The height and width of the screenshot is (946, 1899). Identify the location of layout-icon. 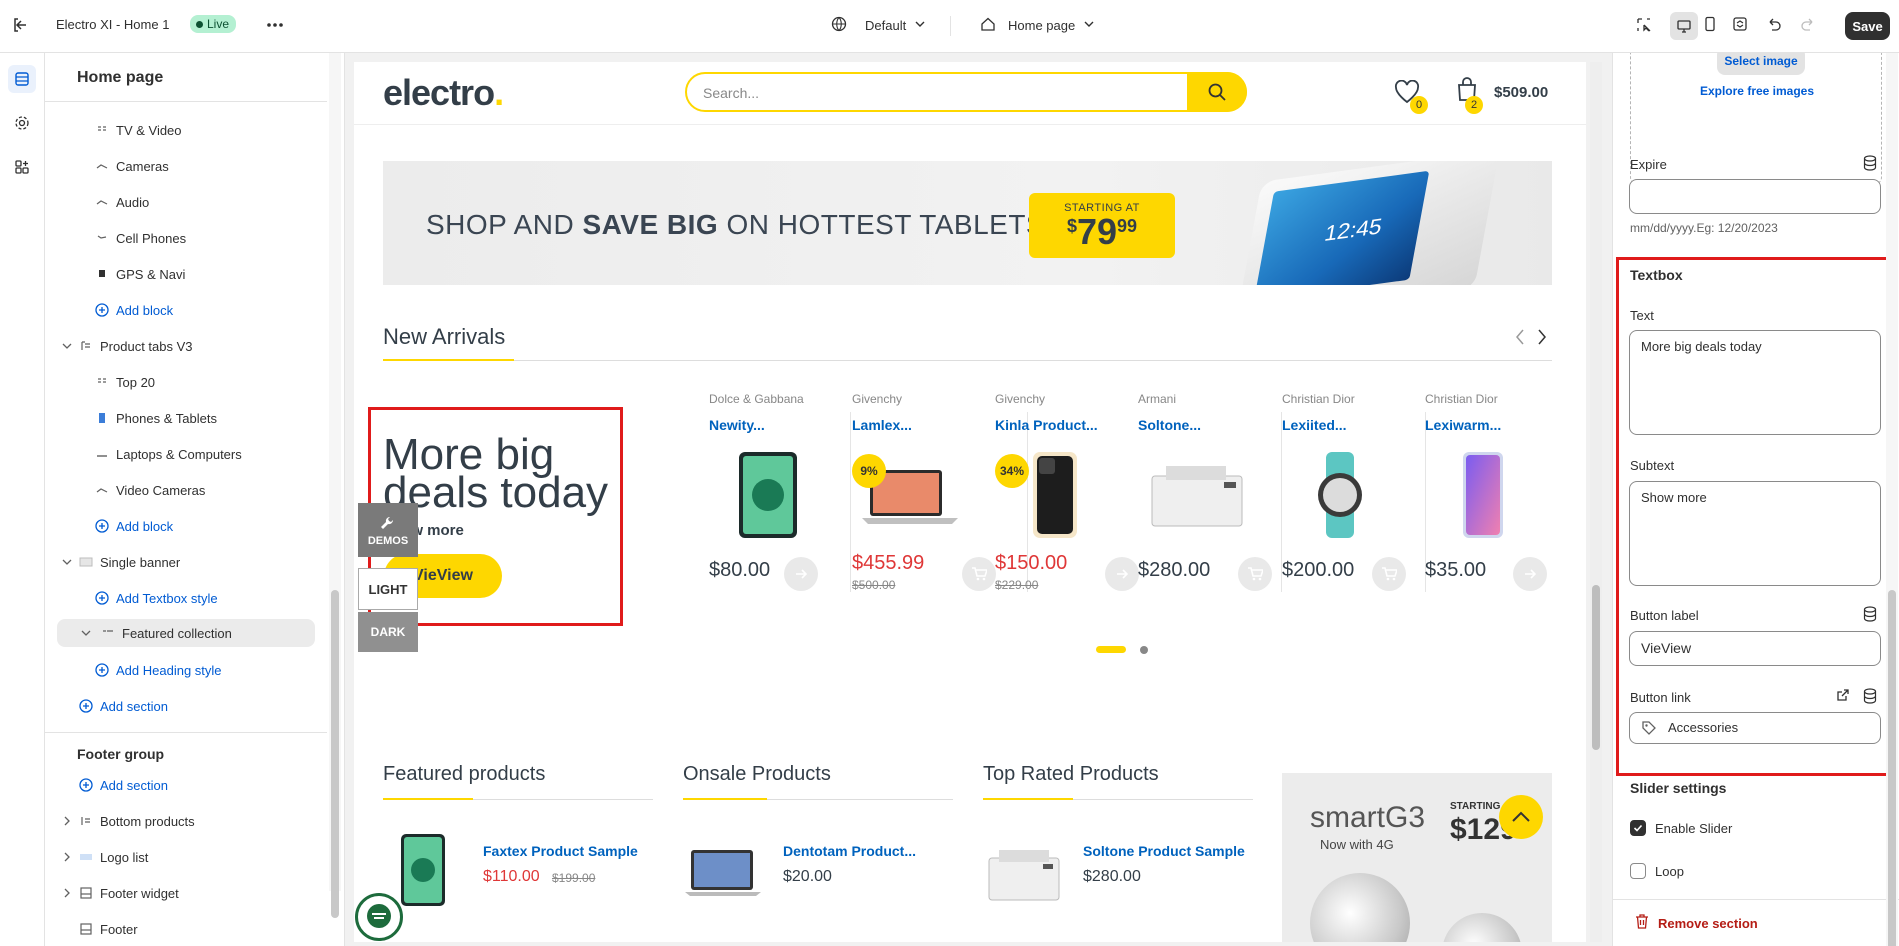
(86, 929).